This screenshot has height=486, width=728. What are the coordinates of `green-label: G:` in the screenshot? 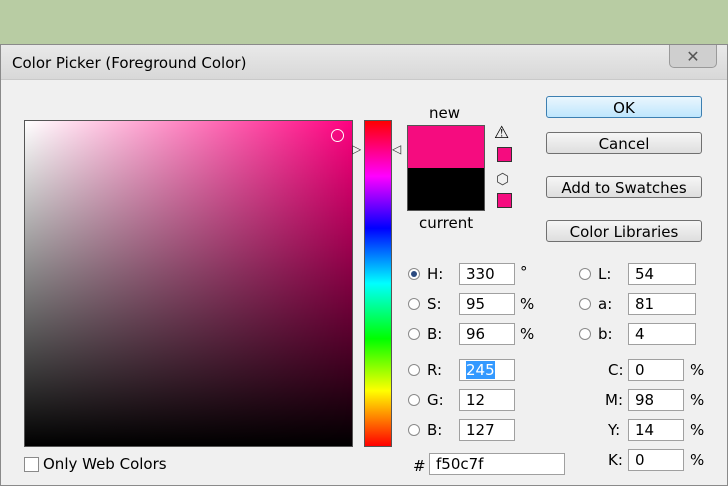 It's located at (435, 400).